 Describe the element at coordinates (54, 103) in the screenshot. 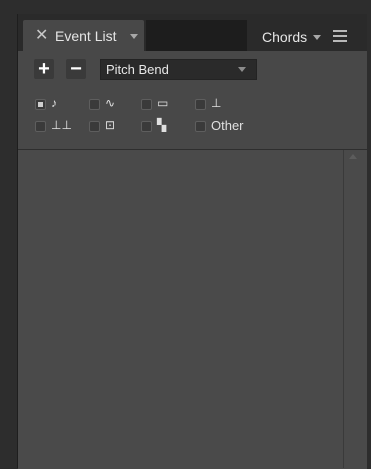

I see `note-icon: ♪` at that location.